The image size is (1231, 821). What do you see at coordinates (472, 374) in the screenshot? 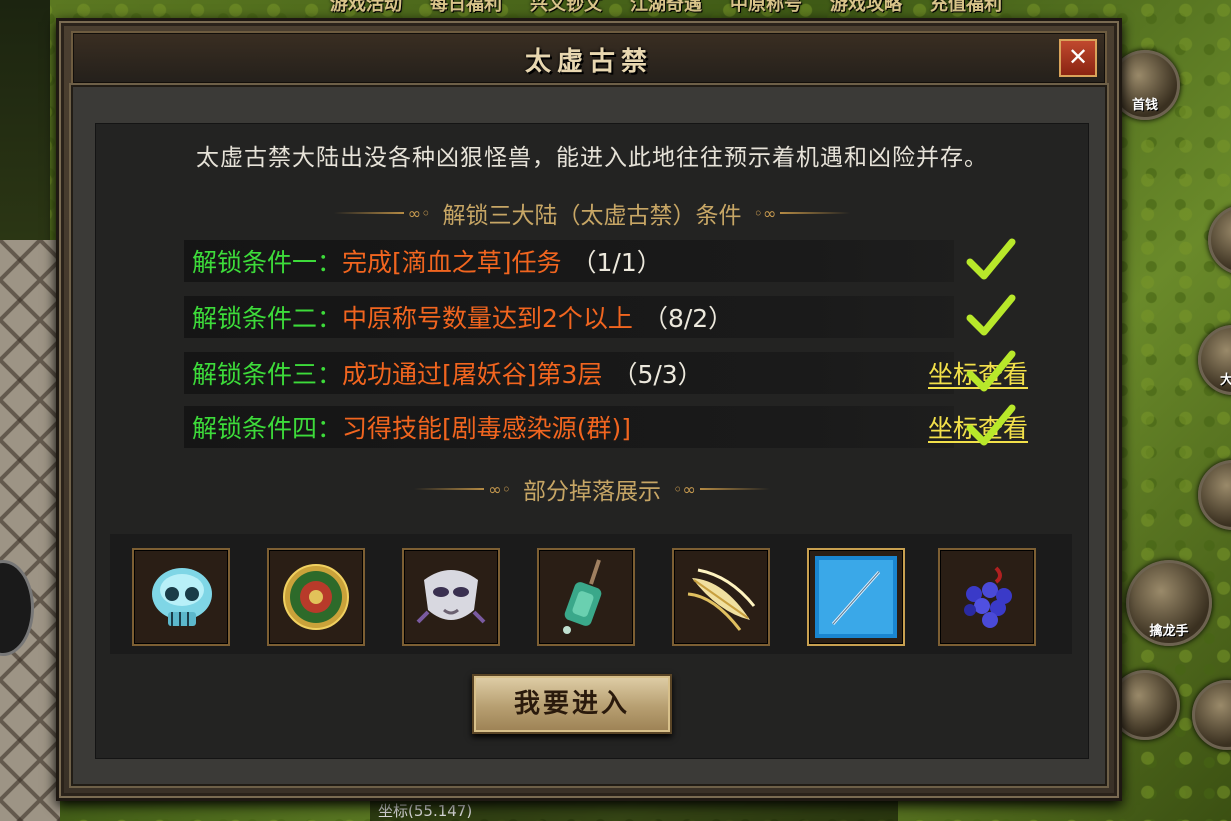
I see `condition-text: 成功通过[屠妖谷]第3层` at bounding box center [472, 374].